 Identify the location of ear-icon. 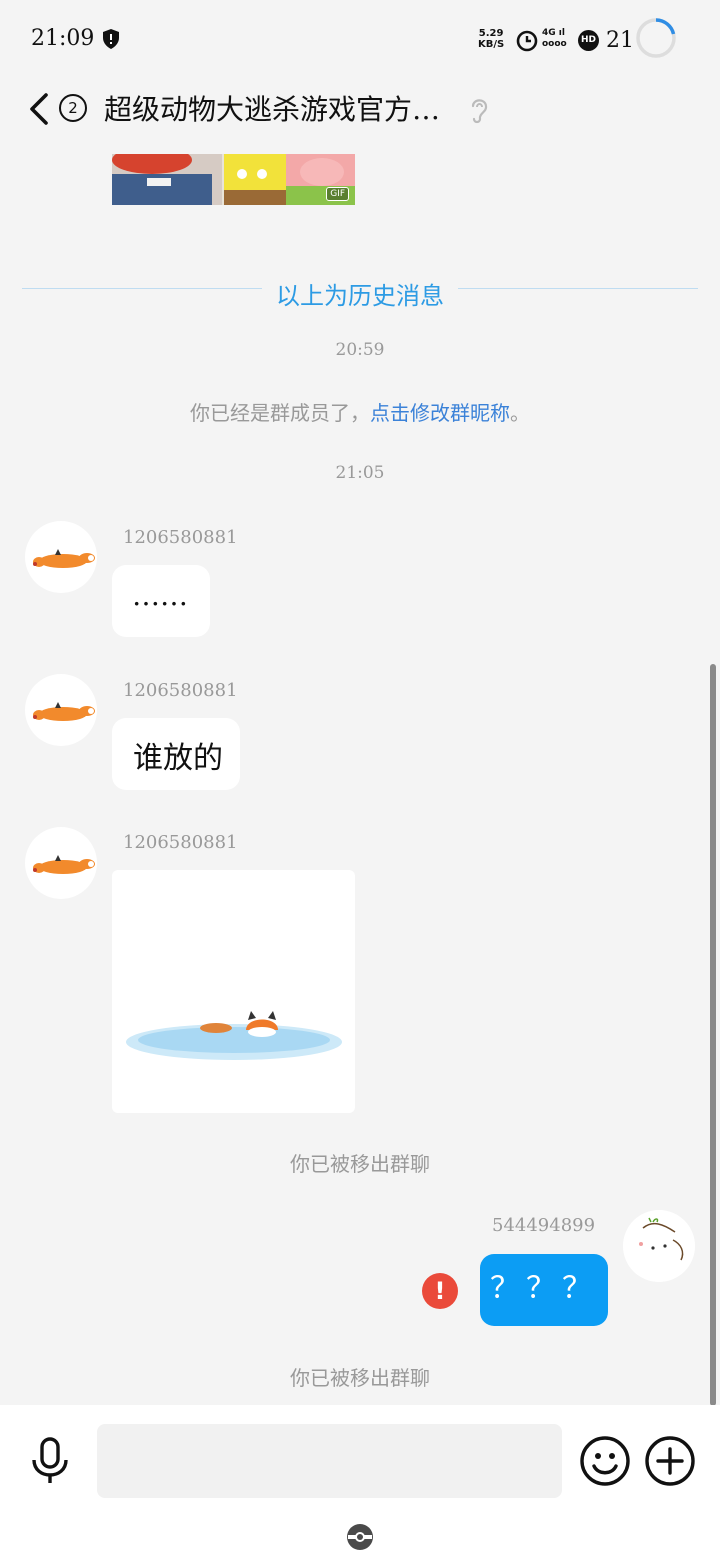
(479, 109).